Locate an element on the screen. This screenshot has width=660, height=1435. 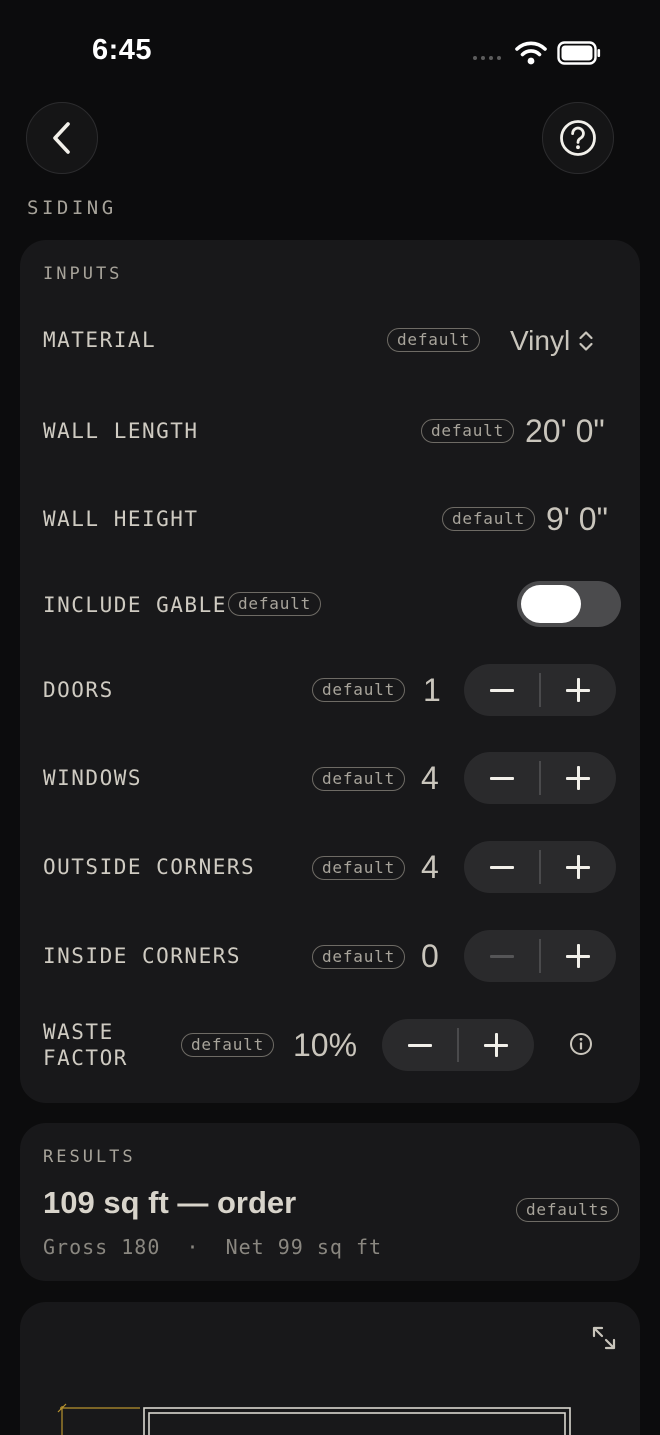
results-detail: Gross 180 · Net 99 sq ft is located at coordinates (213, 1247).